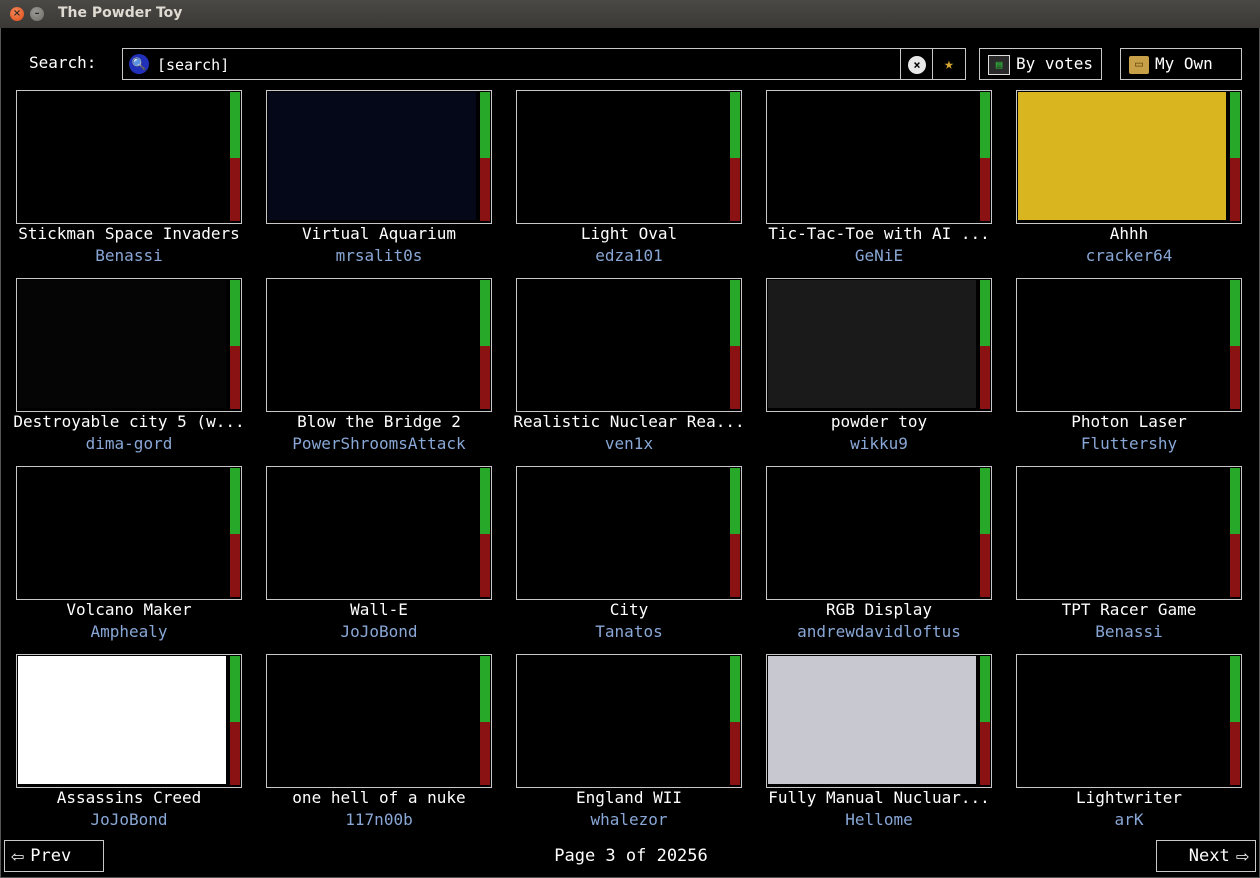 Image resolution: width=1260 pixels, height=878 pixels. I want to click on save-author: Fluttershy, so click(1129, 443).